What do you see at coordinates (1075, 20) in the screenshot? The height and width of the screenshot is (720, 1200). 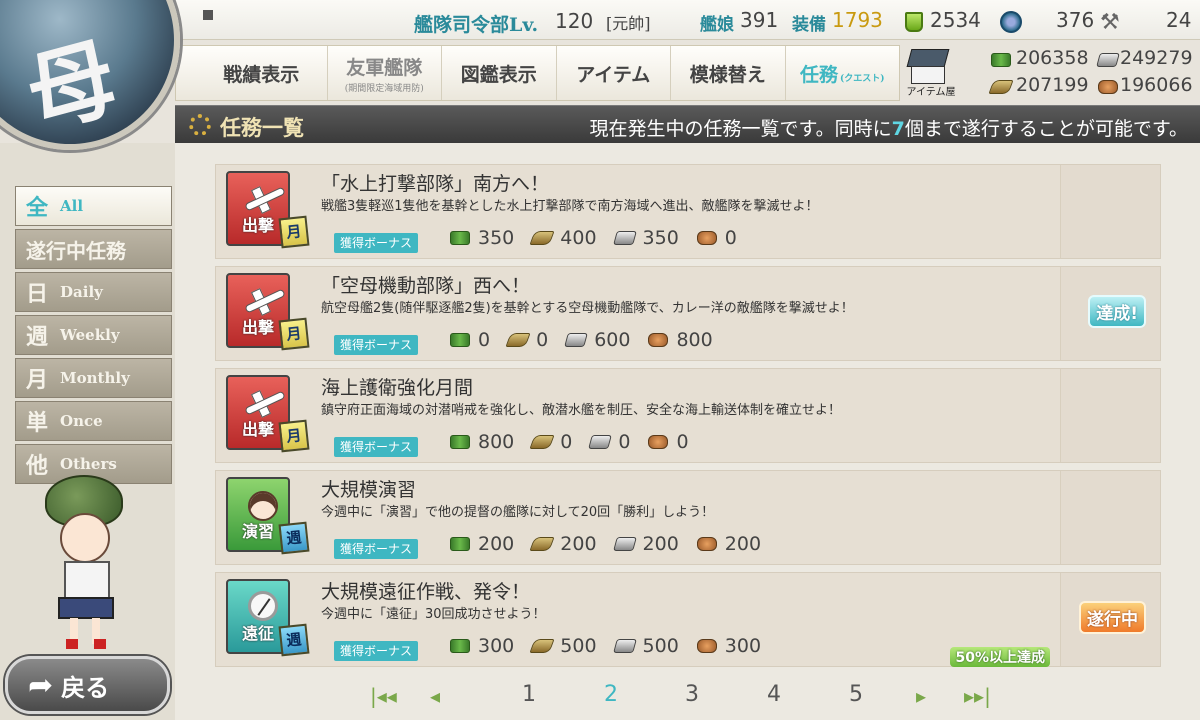 I see `screw-count: 376` at bounding box center [1075, 20].